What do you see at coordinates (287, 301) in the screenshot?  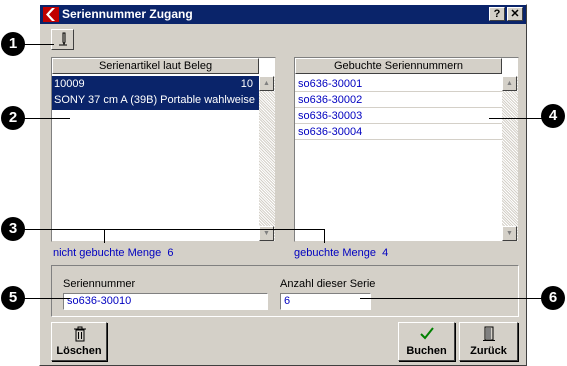 I see `count-input-value: 6` at bounding box center [287, 301].